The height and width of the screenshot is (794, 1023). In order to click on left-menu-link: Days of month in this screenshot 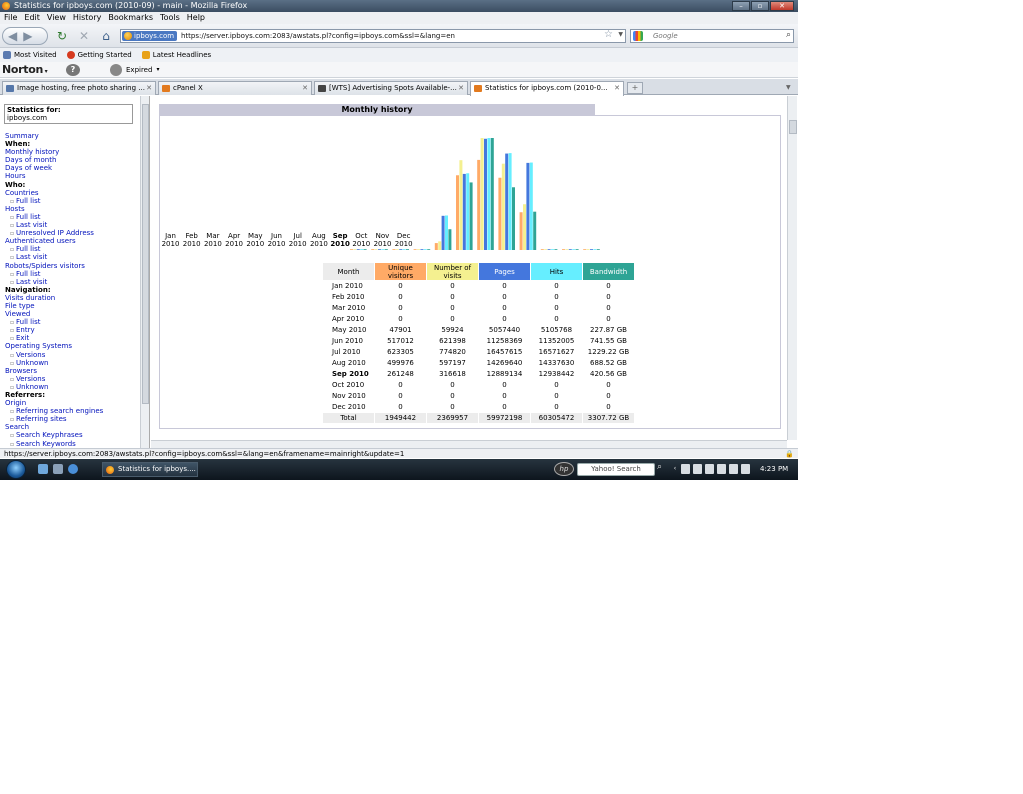, I will do `click(72, 160)`.